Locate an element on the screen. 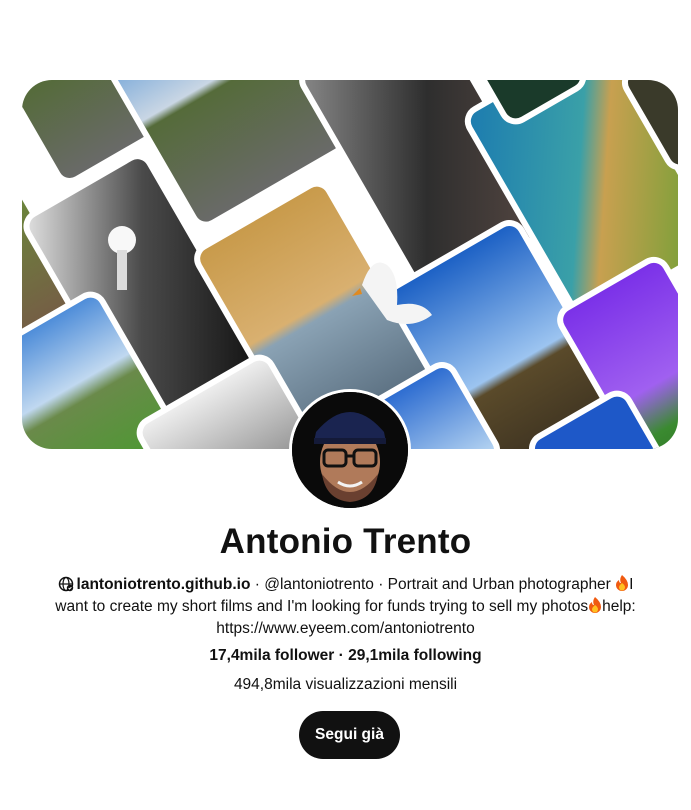  monthly-views: 494,8mila visualizzazioni mensili is located at coordinates (345, 684).